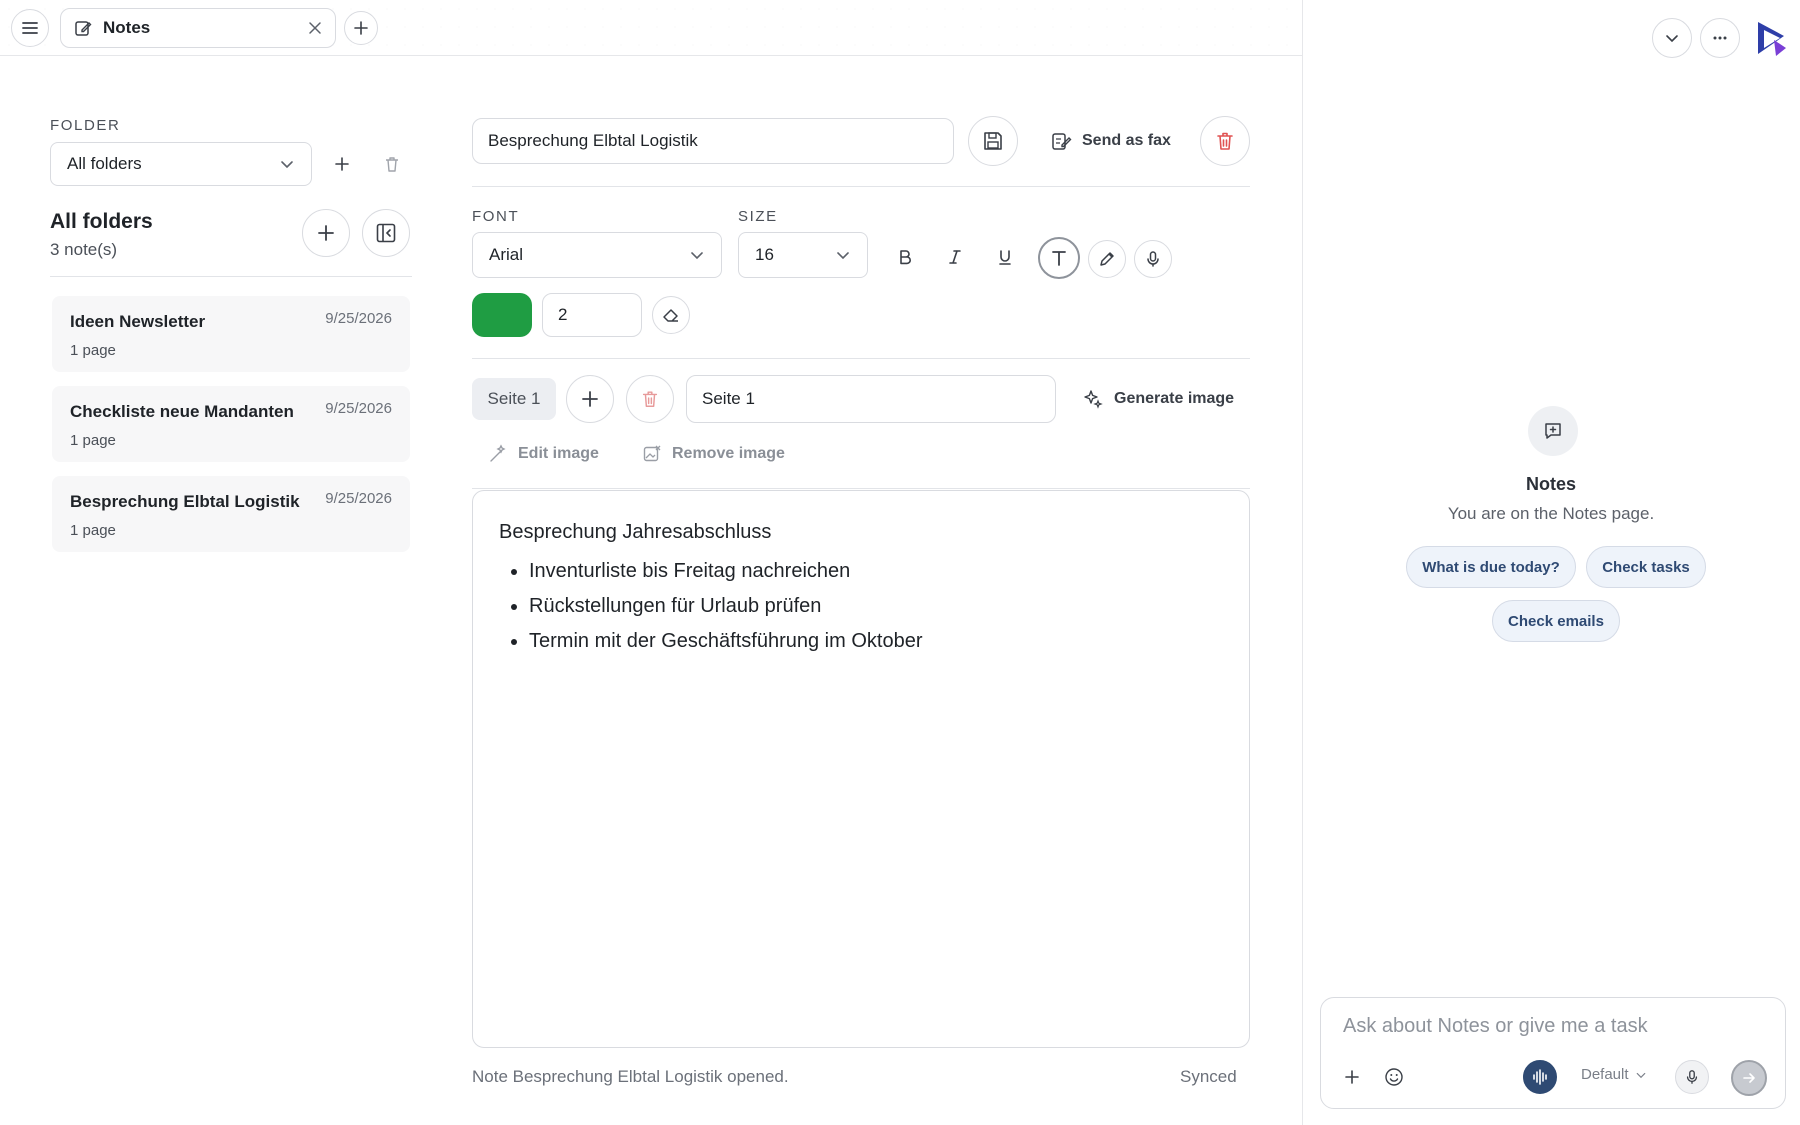 This screenshot has height=1125, width=1800. I want to click on bold-icon, so click(905, 257).